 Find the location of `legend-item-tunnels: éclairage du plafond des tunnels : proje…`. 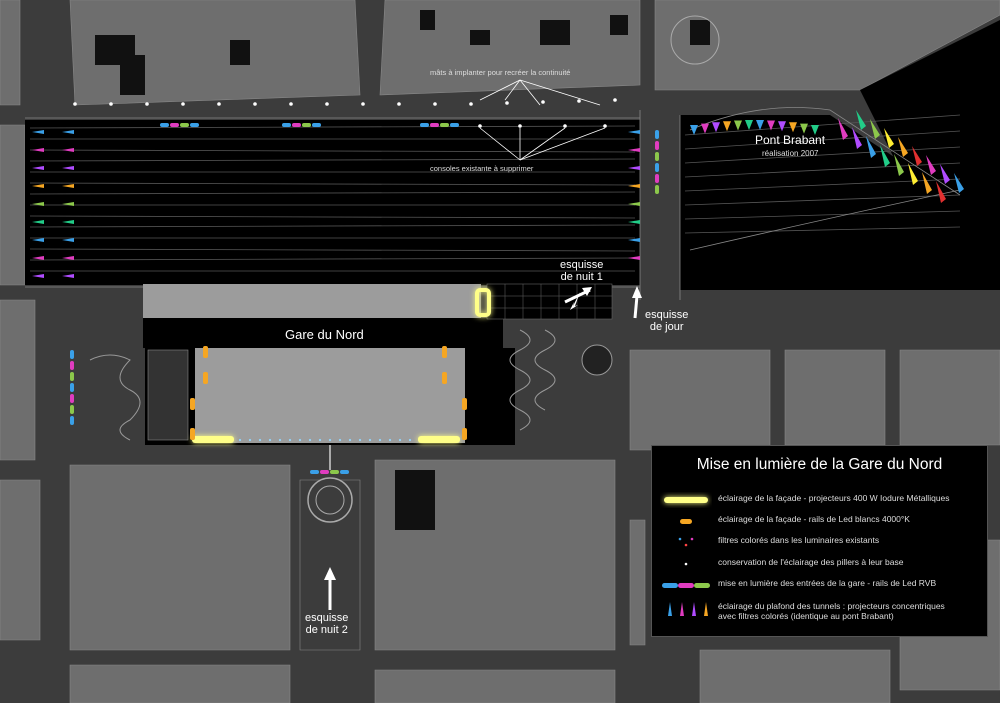

legend-item-tunnels: éclairage du plafond des tunnels : proje… is located at coordinates (819, 613).